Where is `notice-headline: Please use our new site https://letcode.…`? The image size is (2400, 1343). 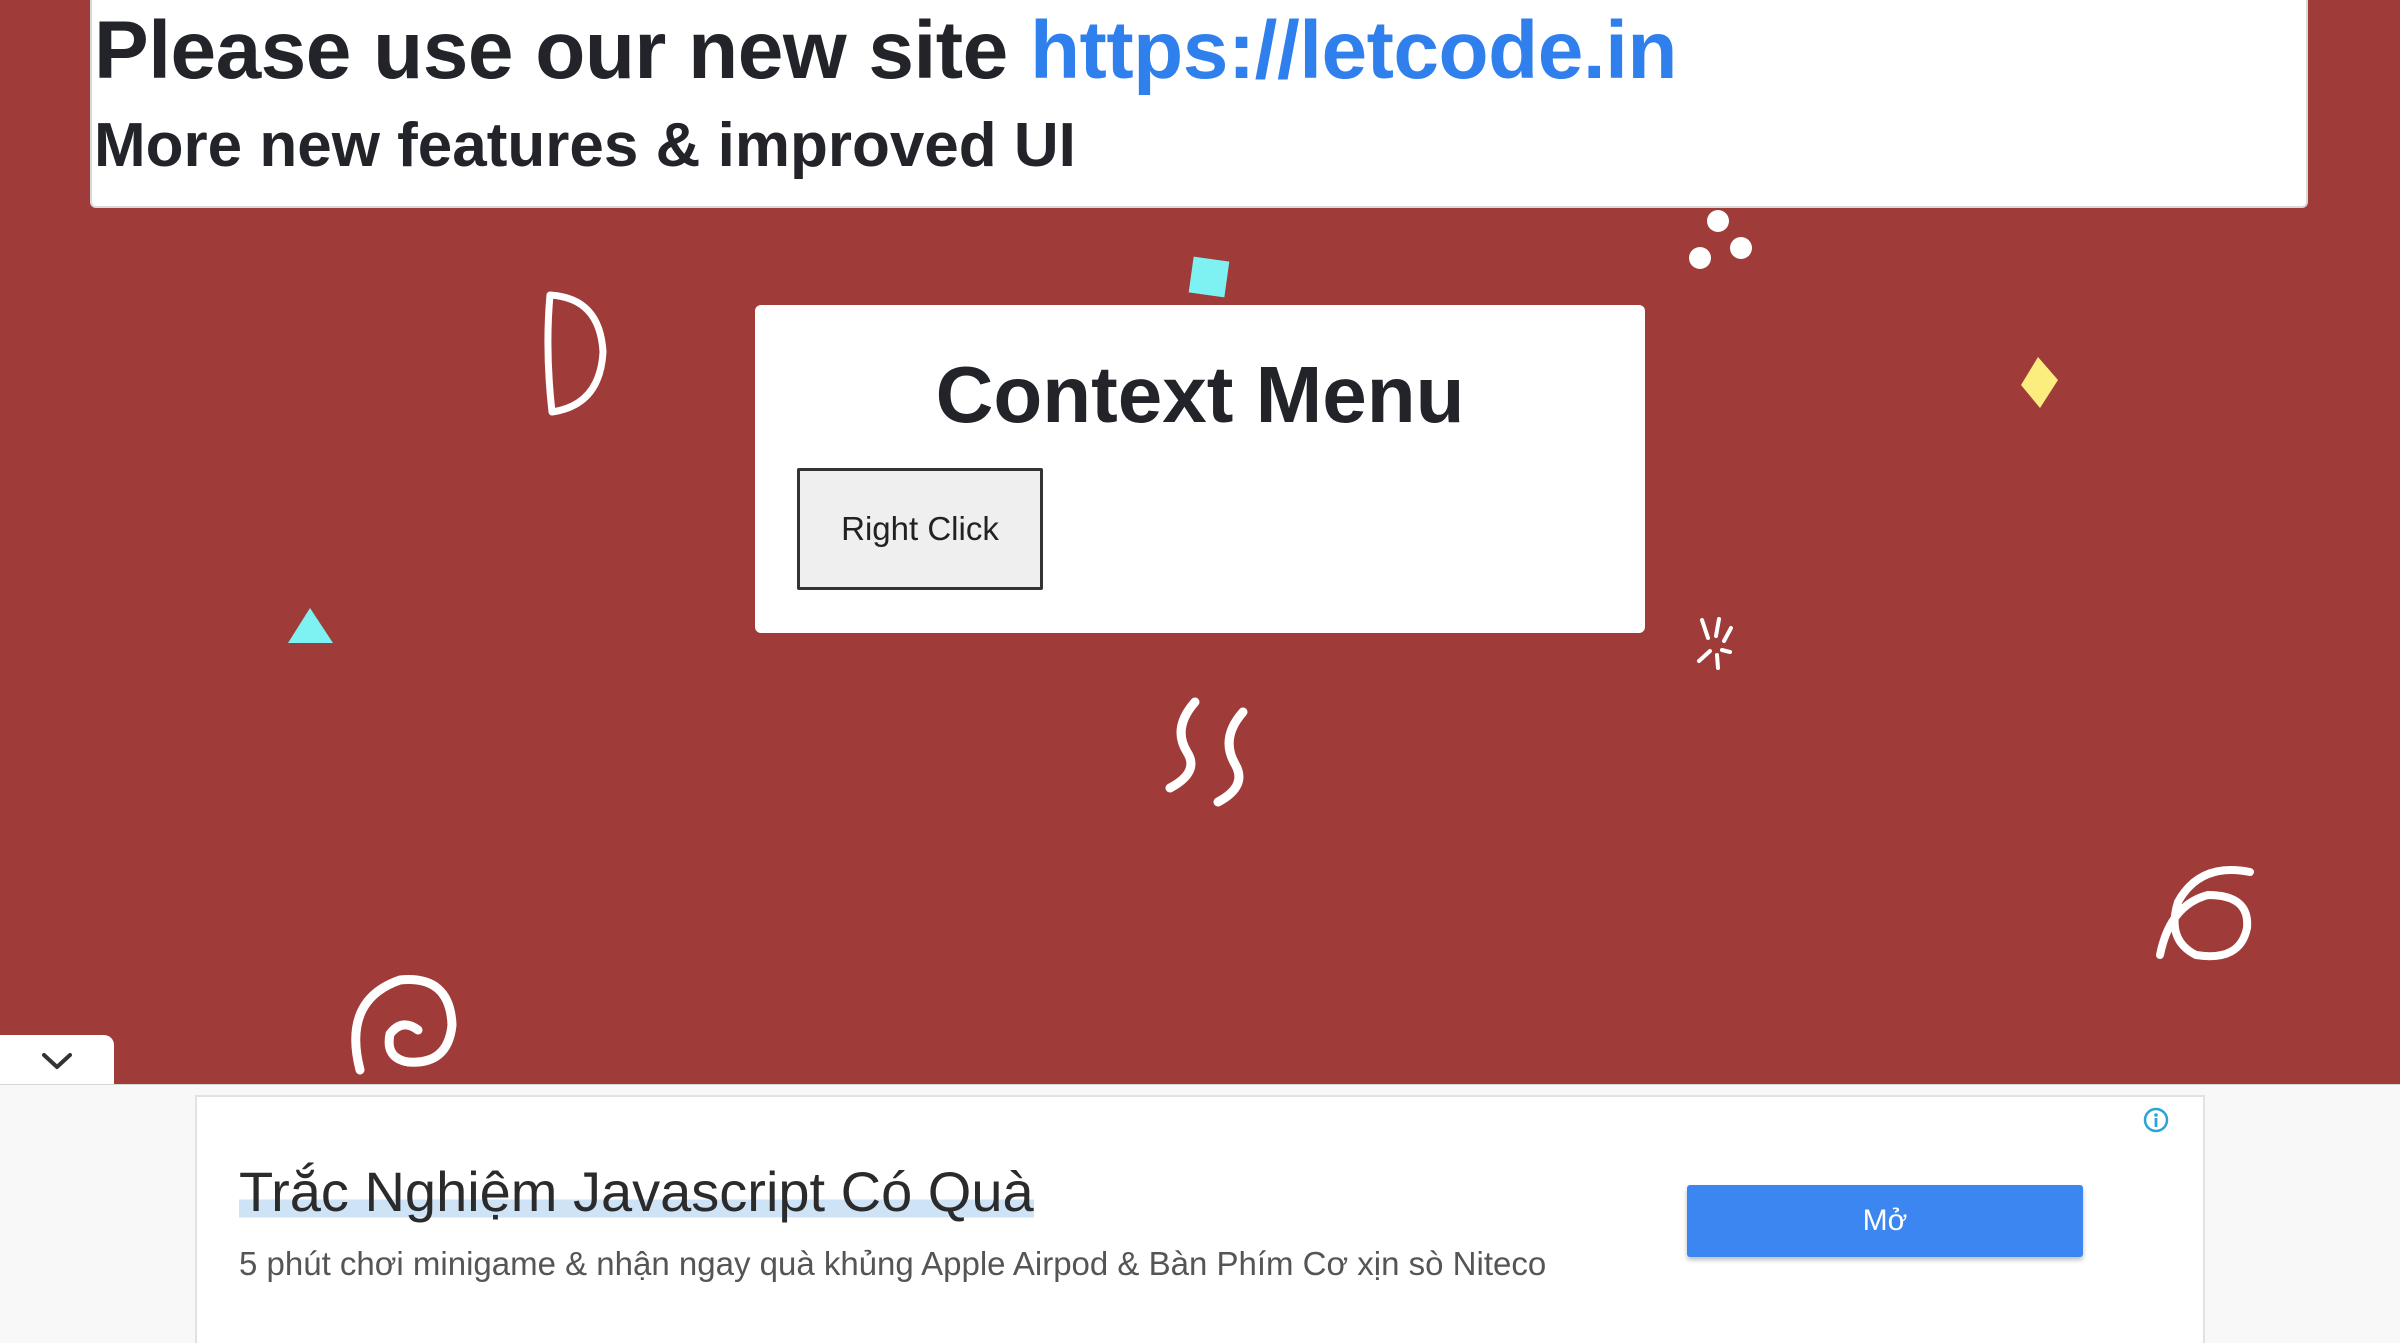
notice-headline: Please use our new site https://letcode.… is located at coordinates (885, 51).